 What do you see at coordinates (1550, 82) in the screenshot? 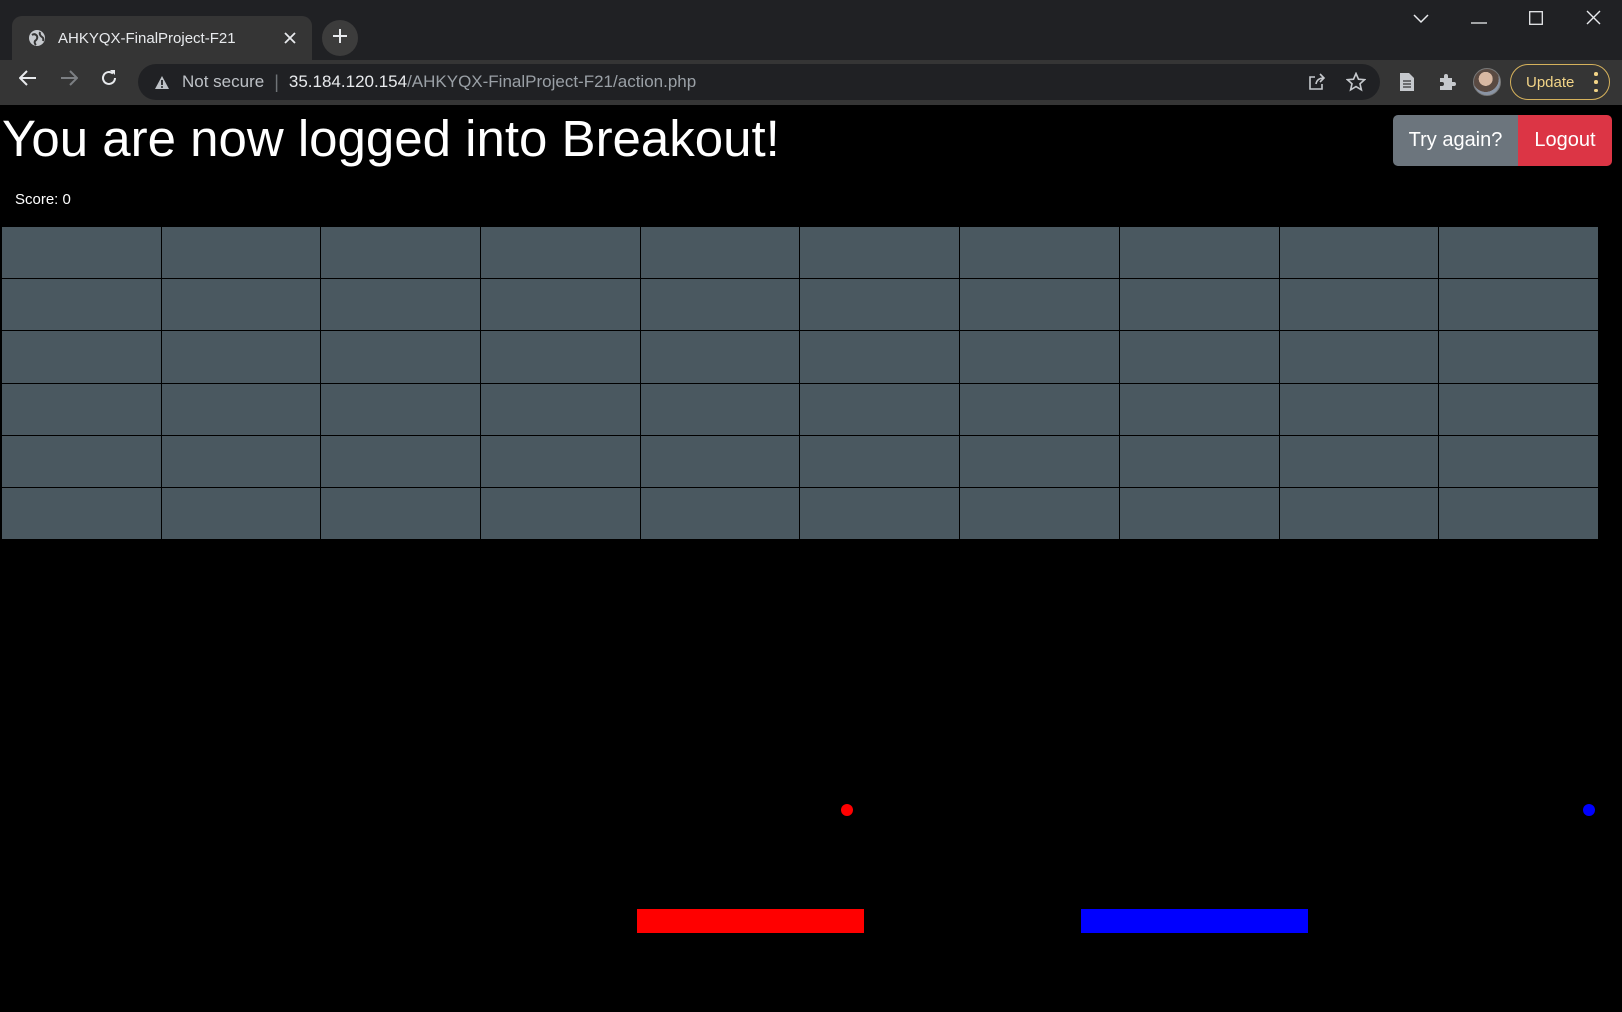
I see `update-label: Update` at bounding box center [1550, 82].